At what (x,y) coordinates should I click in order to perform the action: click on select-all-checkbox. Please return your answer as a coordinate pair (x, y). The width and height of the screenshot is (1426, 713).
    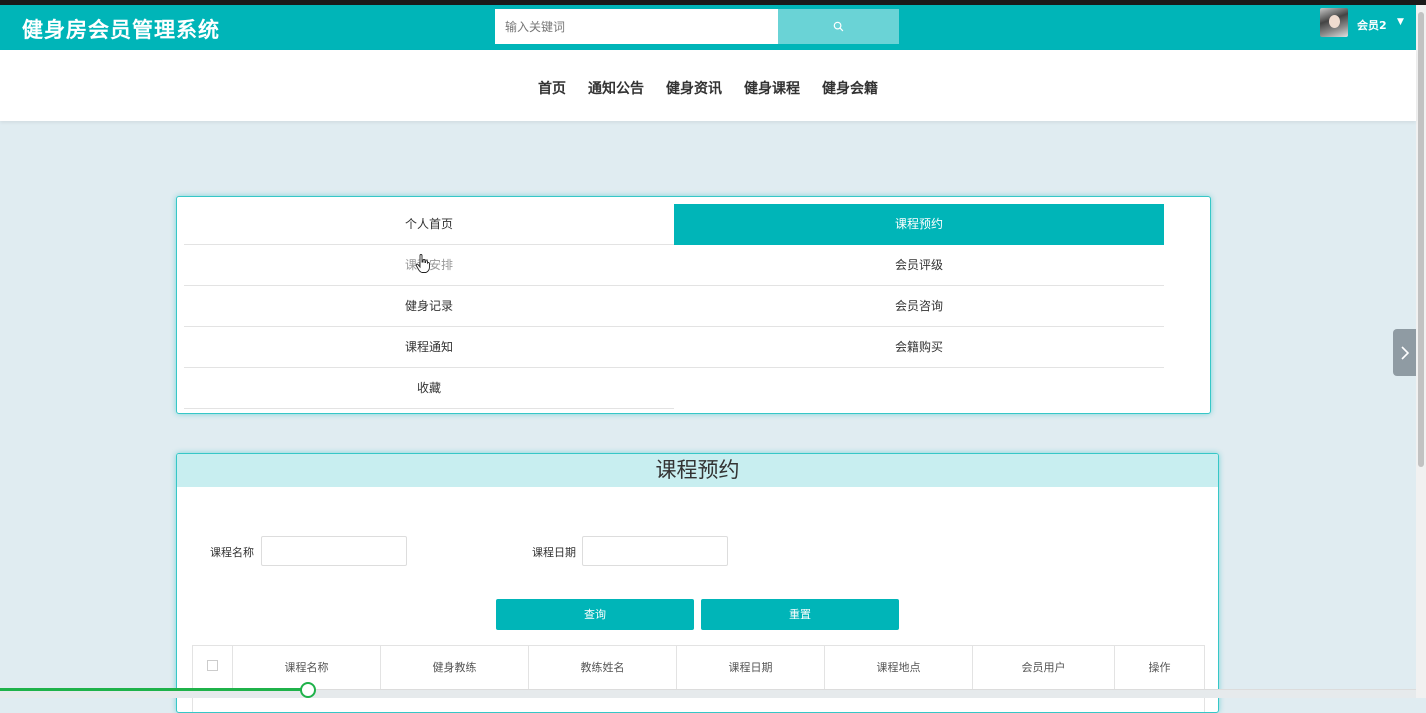
    Looking at the image, I should click on (212, 665).